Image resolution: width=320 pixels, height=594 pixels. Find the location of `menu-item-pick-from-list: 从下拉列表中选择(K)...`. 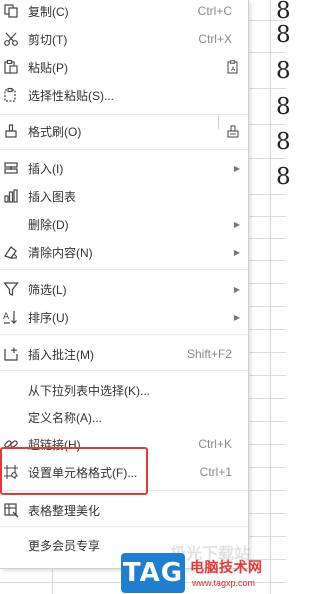

menu-item-pick-from-list: 从下拉列表中选择(K)... is located at coordinates (124, 390).